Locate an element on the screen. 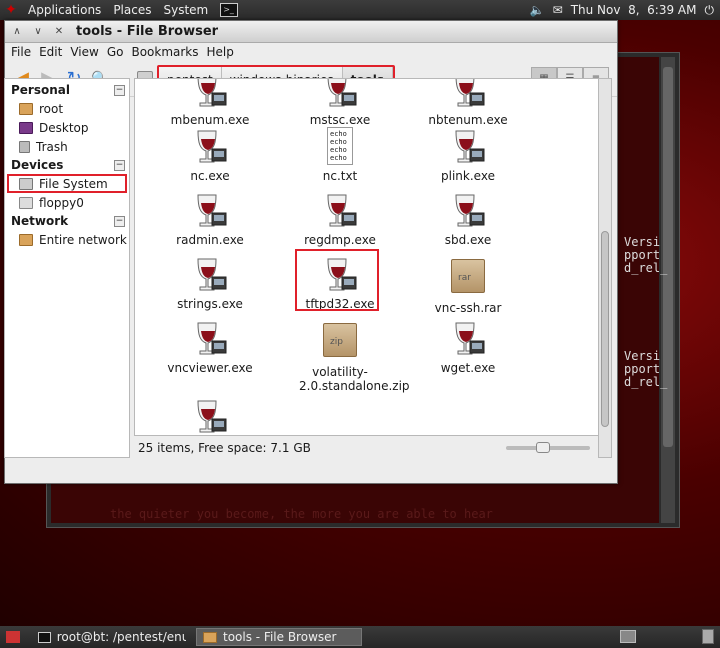 This screenshot has width=720, height=648. file-item: mbenum.exe is located at coordinates (210, 103).